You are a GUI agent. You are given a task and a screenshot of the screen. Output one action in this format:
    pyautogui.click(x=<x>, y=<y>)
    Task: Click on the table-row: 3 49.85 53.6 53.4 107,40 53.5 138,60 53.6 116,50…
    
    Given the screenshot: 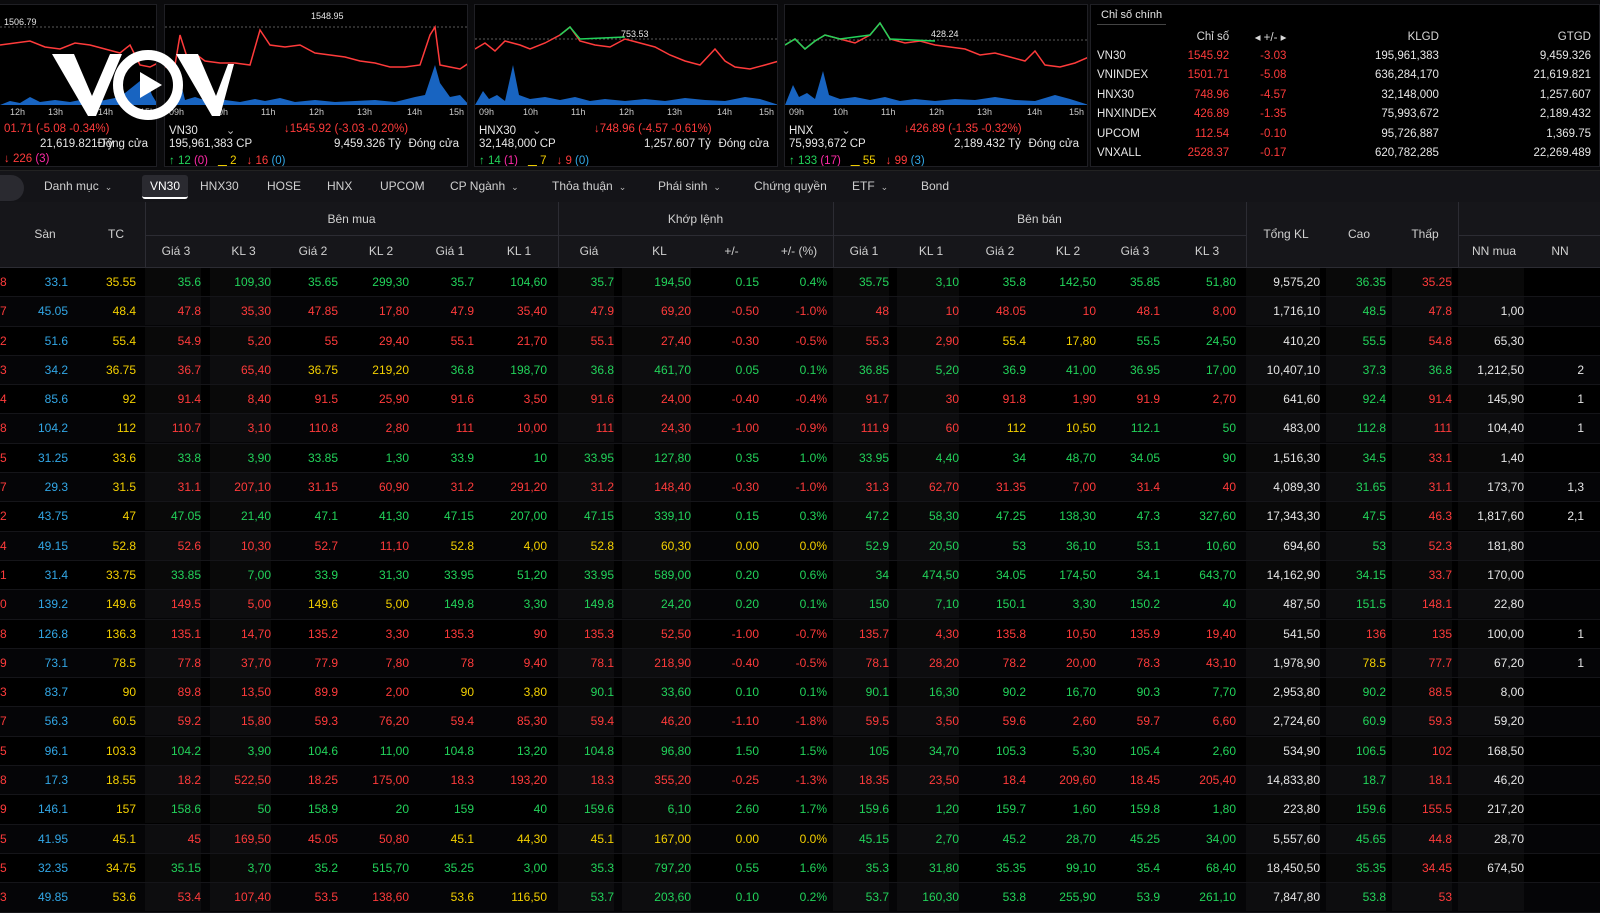 What is the action you would take?
    pyautogui.click(x=800, y=898)
    